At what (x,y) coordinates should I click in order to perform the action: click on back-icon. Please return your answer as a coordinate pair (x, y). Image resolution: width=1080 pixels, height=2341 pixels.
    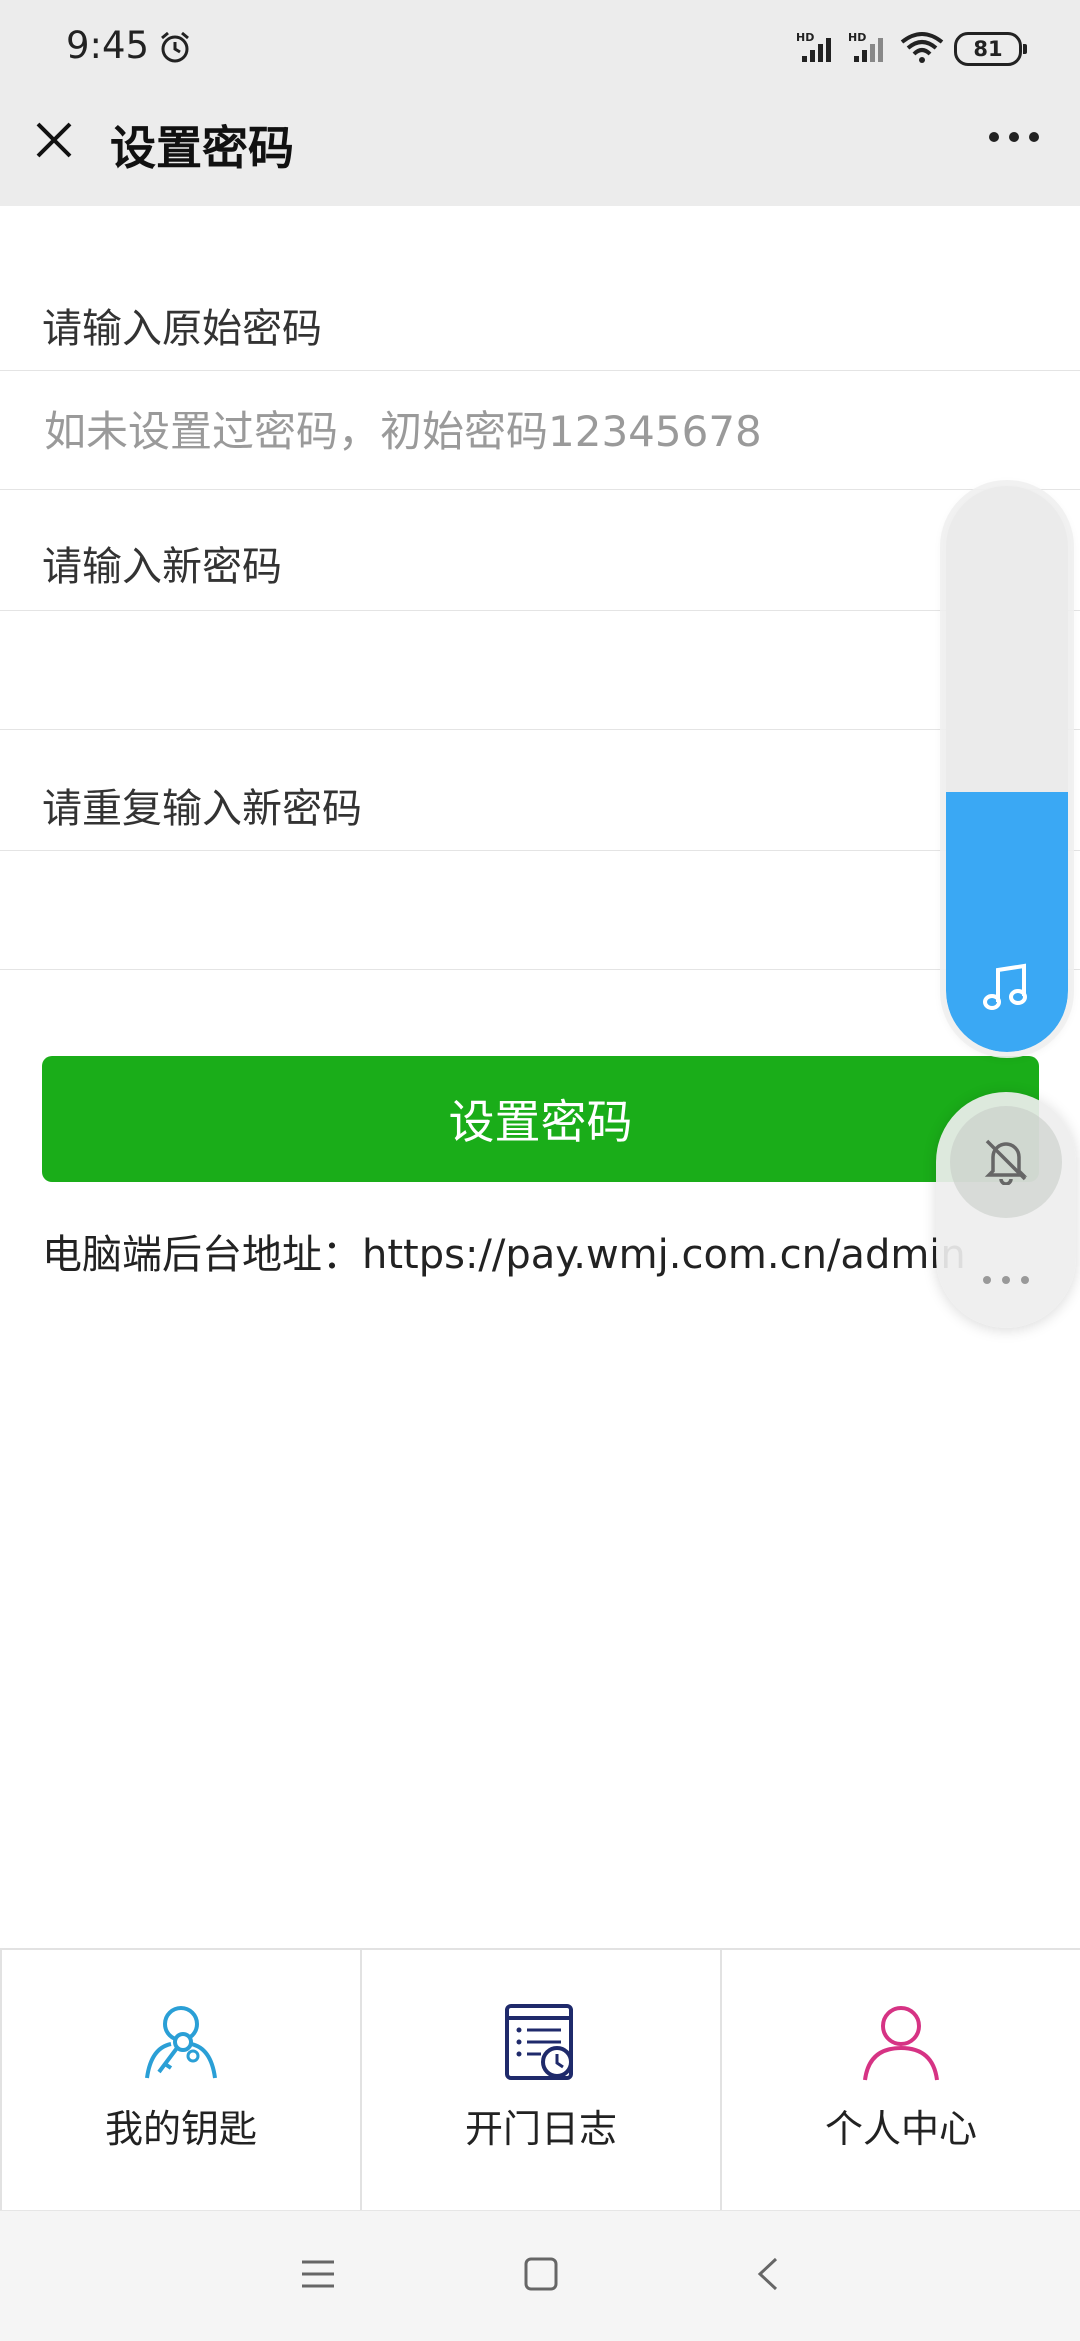
    Looking at the image, I should click on (768, 2276).